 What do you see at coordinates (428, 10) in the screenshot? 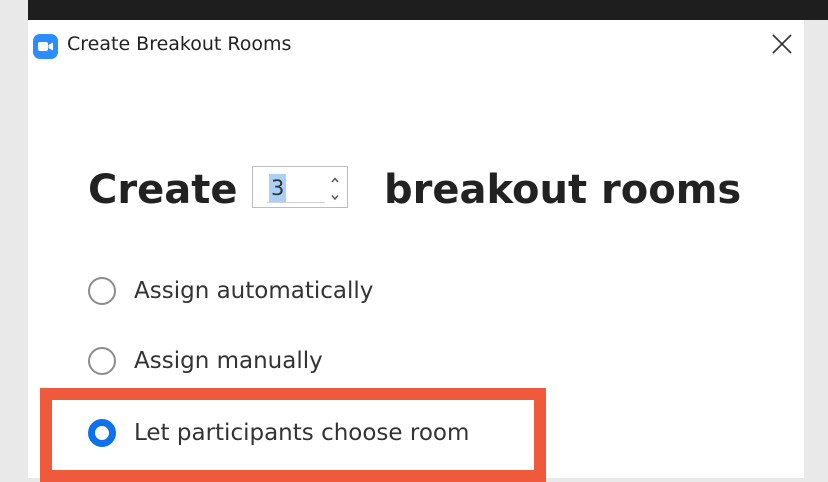
I see `top-dark-bar` at bounding box center [428, 10].